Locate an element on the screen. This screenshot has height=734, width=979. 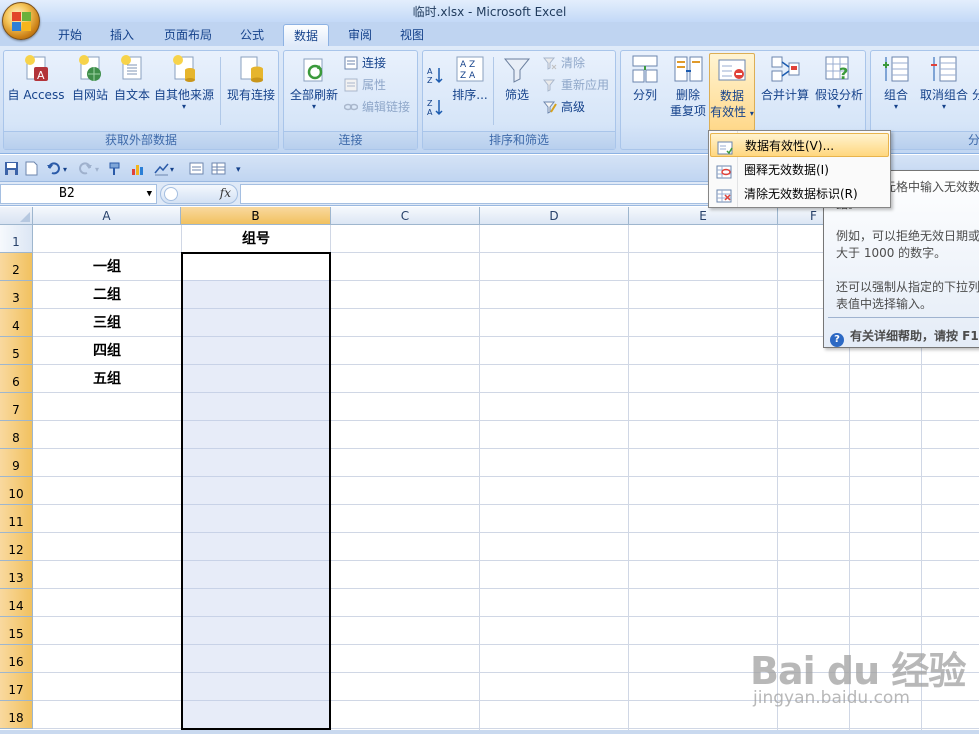
undo-icon is located at coordinates (53, 168).